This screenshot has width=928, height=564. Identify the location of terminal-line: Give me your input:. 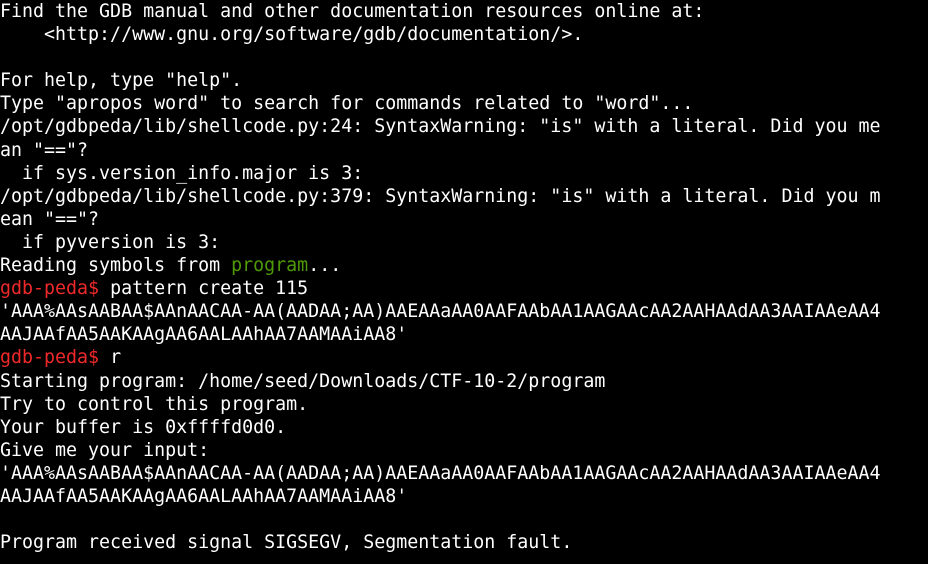
(105, 450).